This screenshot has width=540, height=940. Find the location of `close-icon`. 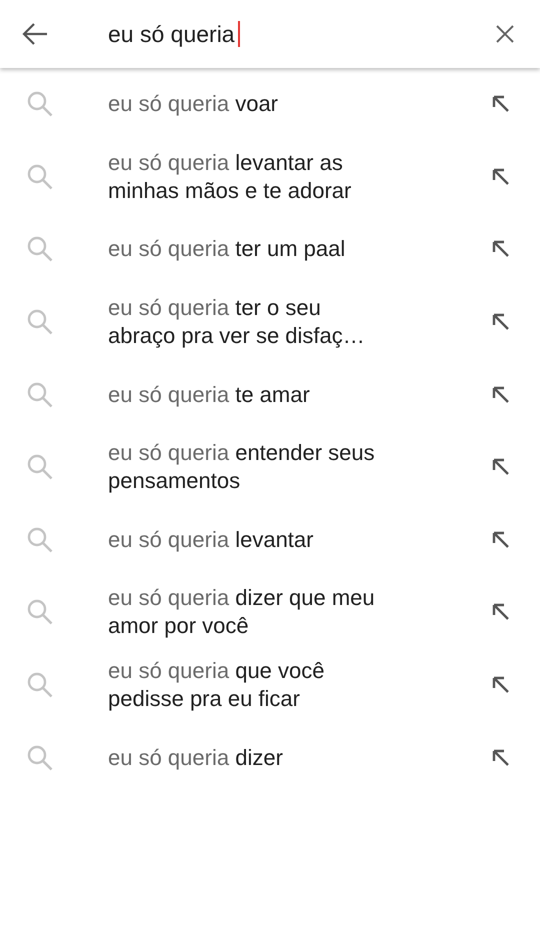

close-icon is located at coordinates (505, 34).